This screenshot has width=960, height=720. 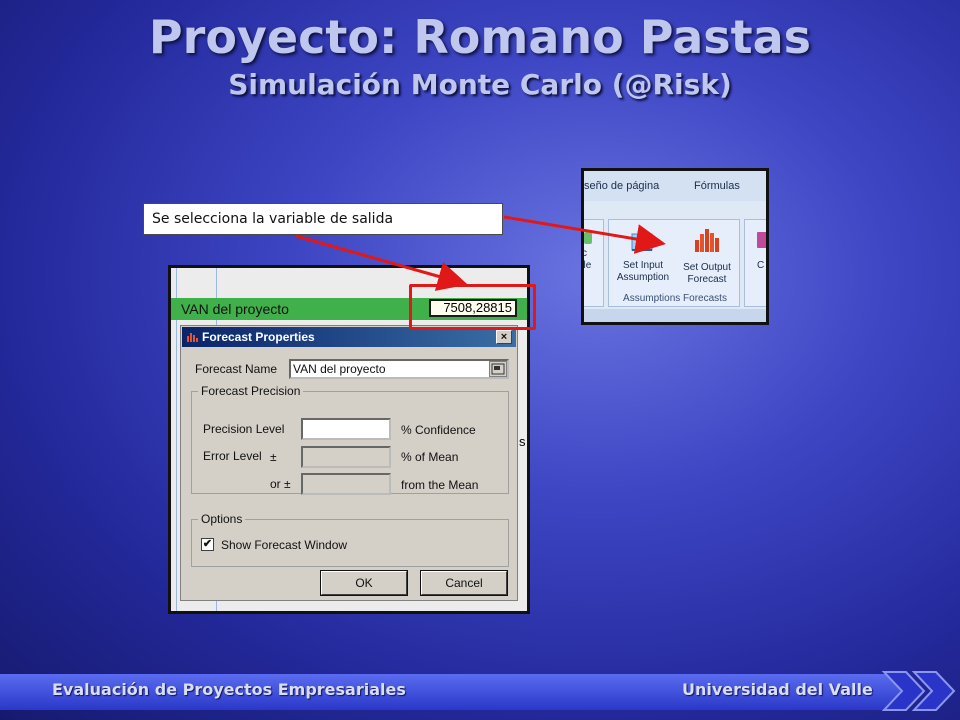 I want to click on arrow-to-cell, so click(x=381, y=262).